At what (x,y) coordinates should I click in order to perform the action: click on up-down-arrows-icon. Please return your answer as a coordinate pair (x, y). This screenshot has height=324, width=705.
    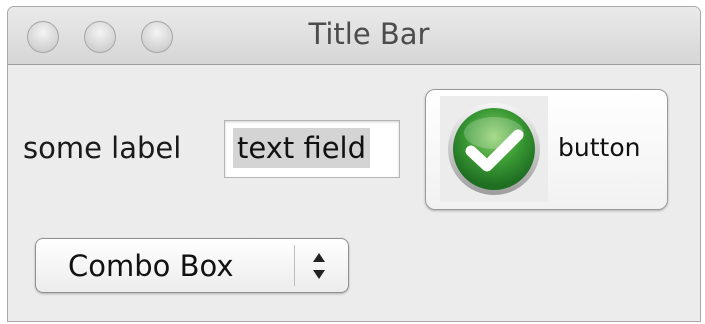
    Looking at the image, I should click on (319, 266).